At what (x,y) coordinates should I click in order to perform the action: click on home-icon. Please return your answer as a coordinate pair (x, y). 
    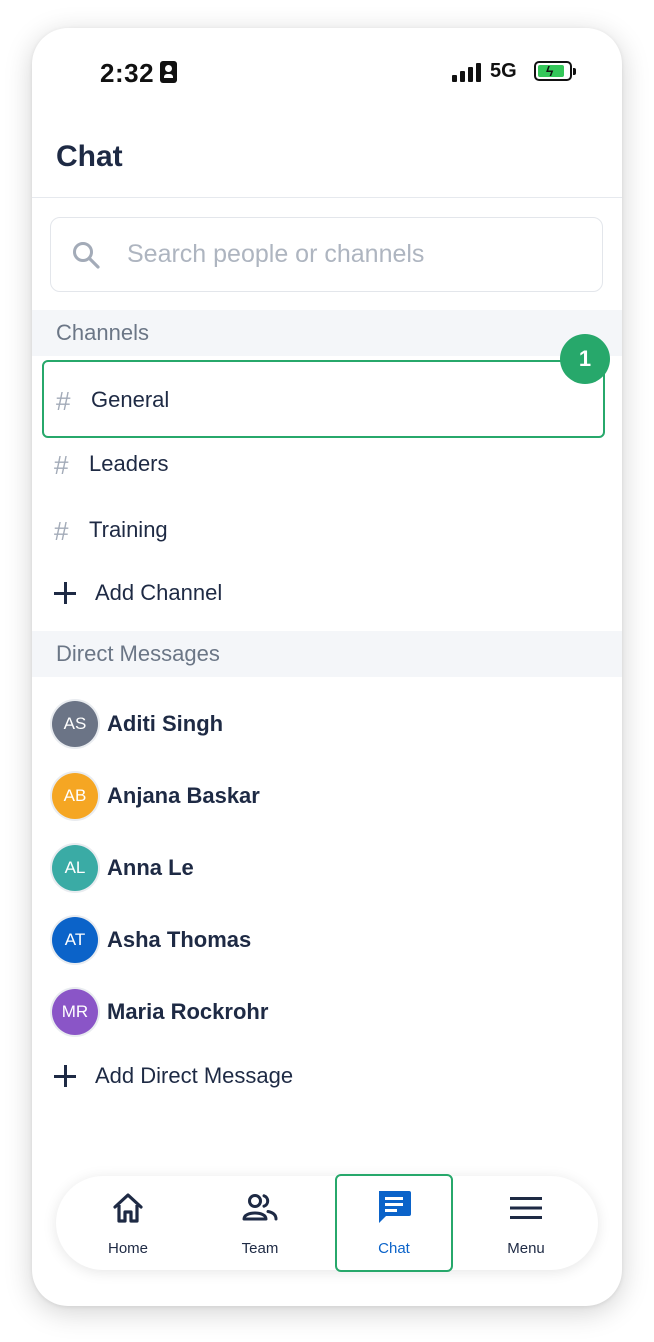
    Looking at the image, I should click on (128, 1208).